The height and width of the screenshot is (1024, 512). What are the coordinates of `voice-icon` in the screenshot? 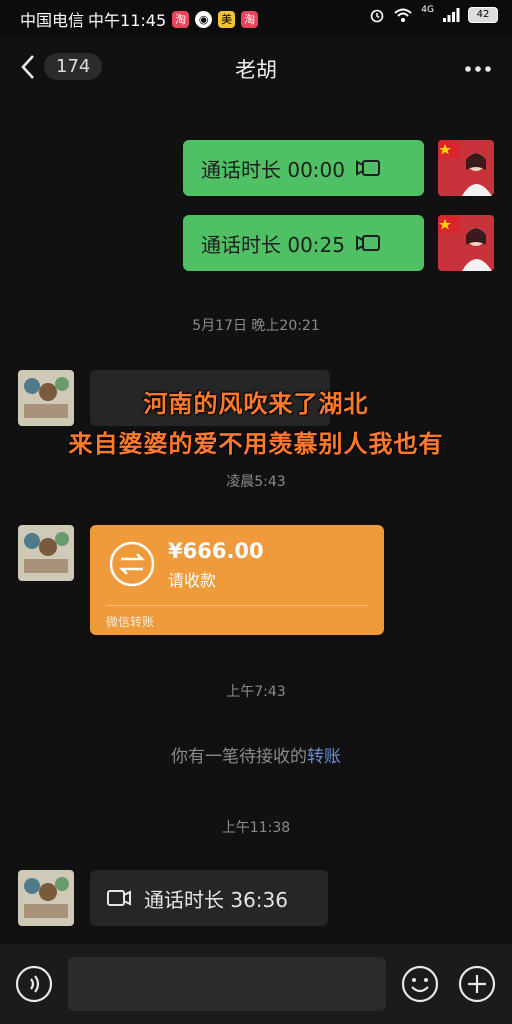 It's located at (34, 984).